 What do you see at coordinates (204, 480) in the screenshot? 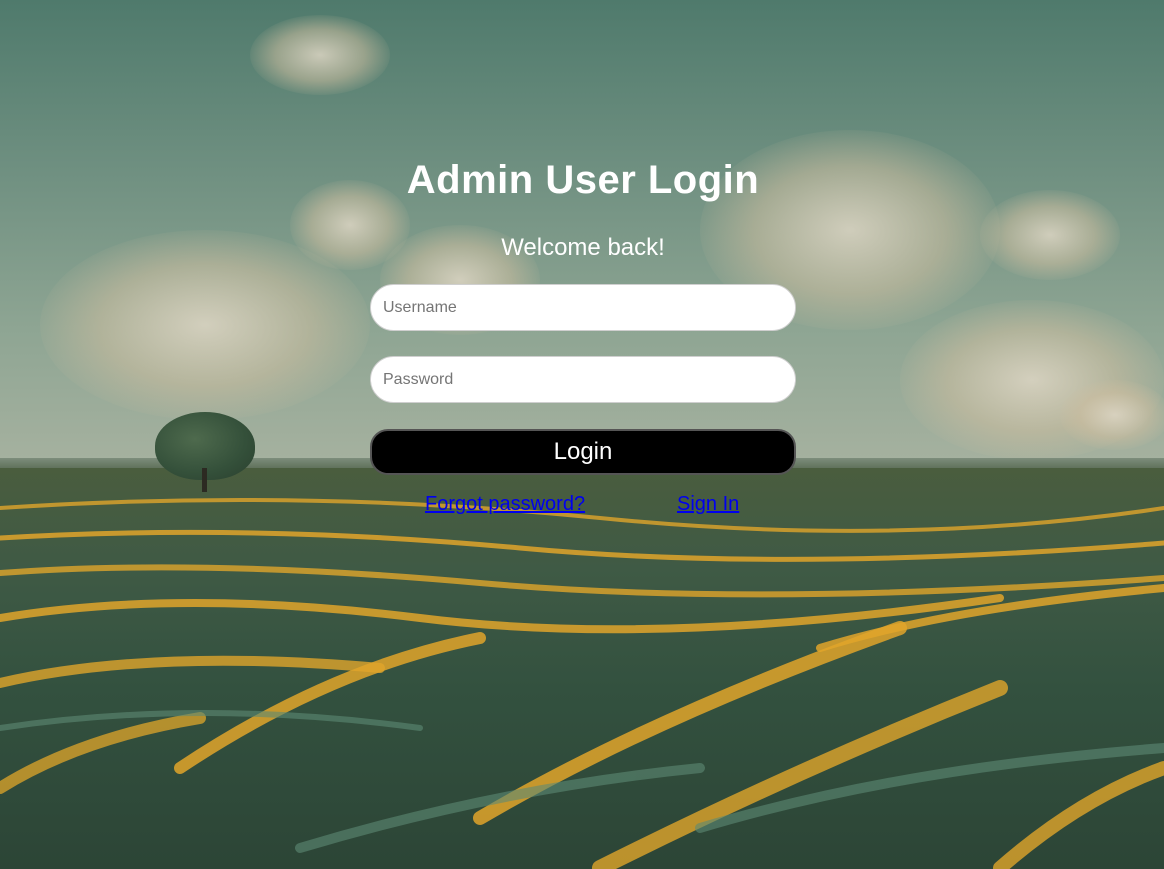
I see `tree-trunk` at bounding box center [204, 480].